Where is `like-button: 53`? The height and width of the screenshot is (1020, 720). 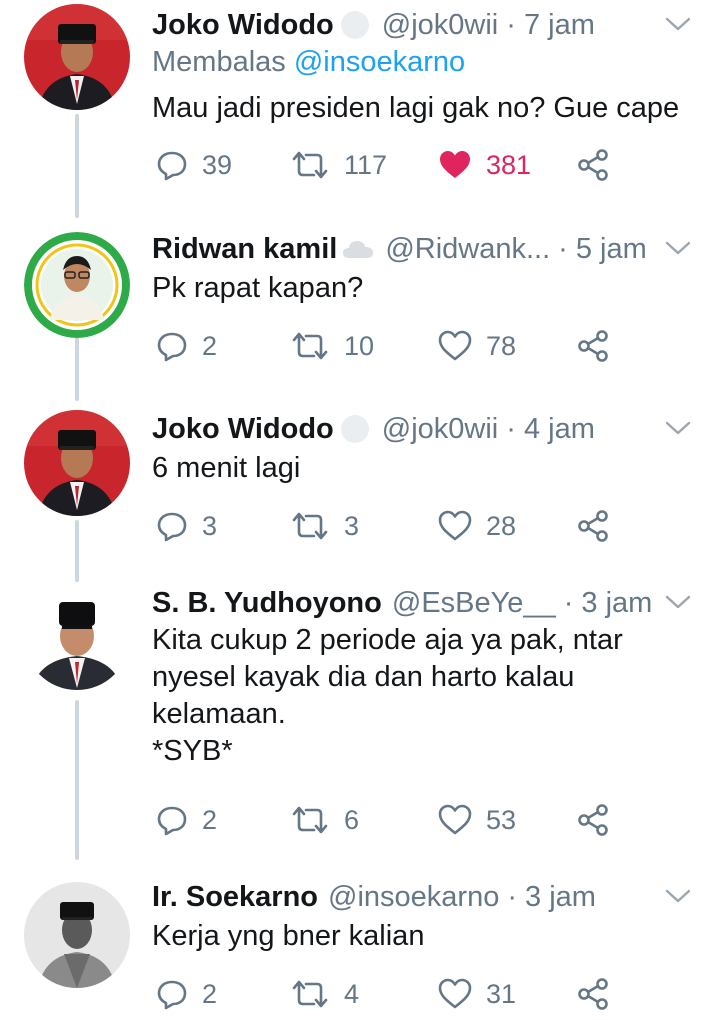
like-button: 53 is located at coordinates (477, 820).